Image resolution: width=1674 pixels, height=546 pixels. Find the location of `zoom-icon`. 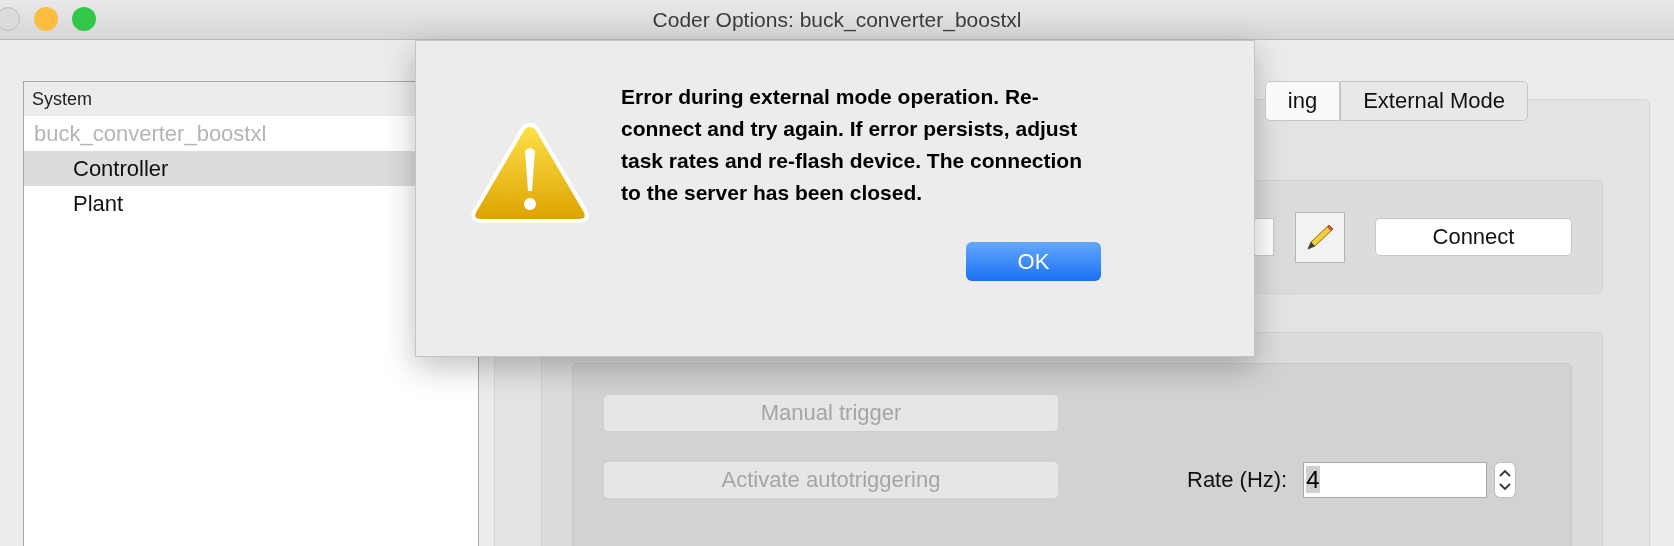

zoom-icon is located at coordinates (84, 19).